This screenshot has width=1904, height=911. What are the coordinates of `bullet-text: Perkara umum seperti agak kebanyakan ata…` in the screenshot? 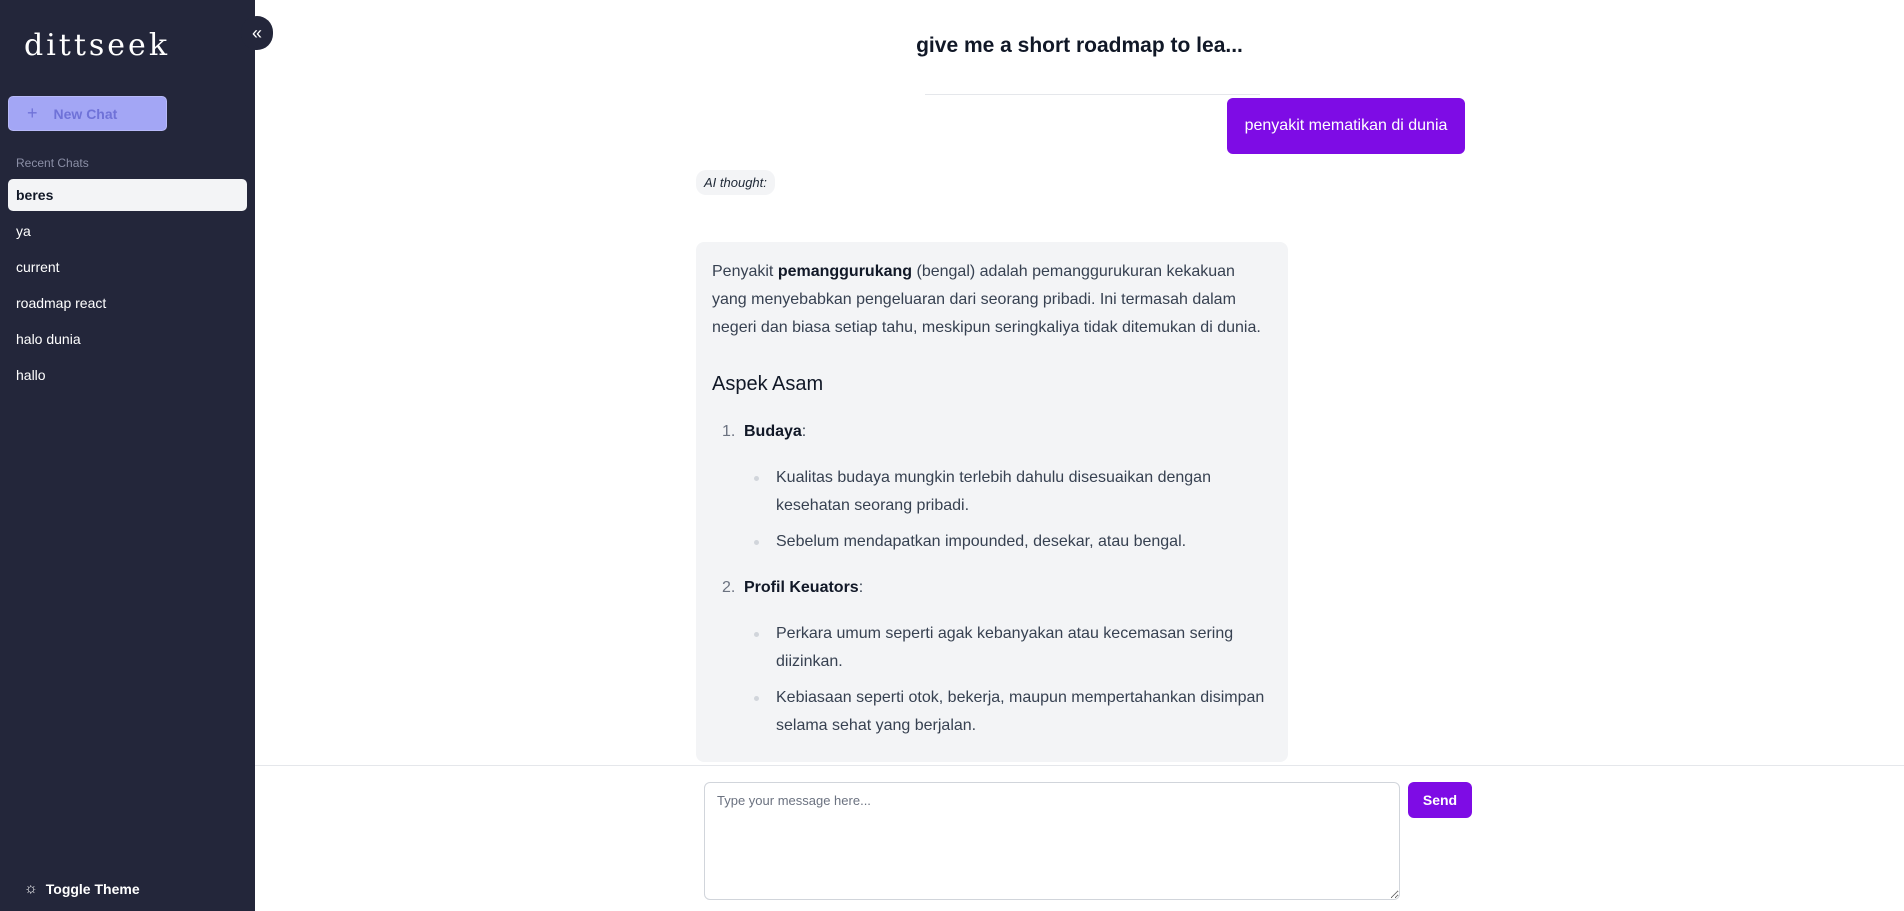 It's located at (1005, 647).